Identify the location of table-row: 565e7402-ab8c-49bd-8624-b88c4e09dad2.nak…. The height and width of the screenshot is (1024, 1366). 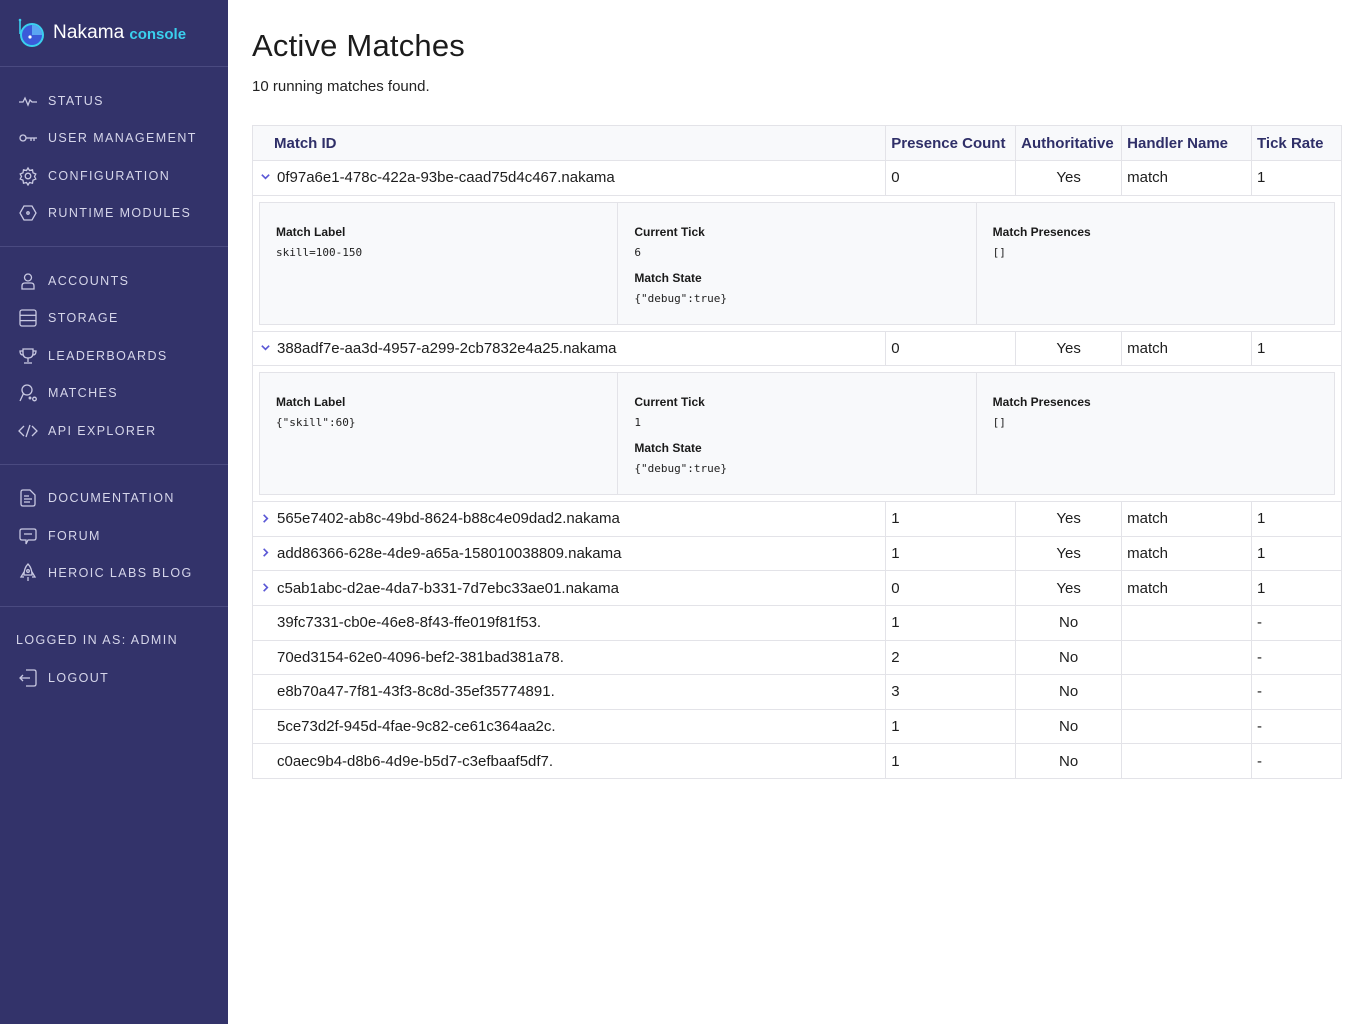
(796, 519).